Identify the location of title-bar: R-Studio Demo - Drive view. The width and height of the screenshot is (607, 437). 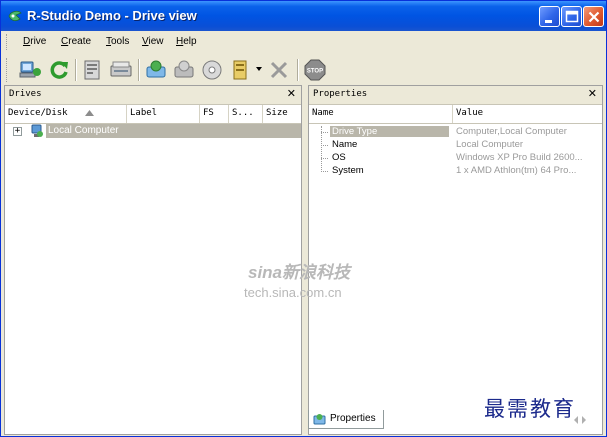
(303, 16).